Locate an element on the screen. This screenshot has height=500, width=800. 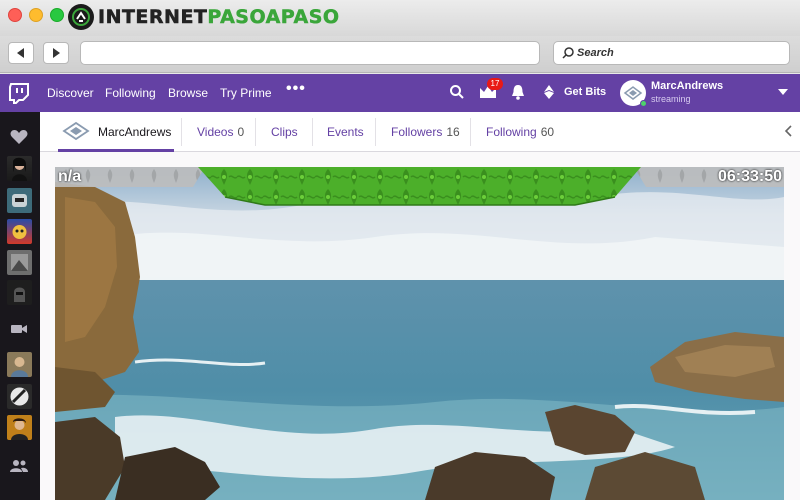
chevron-down-icon is located at coordinates (783, 92).